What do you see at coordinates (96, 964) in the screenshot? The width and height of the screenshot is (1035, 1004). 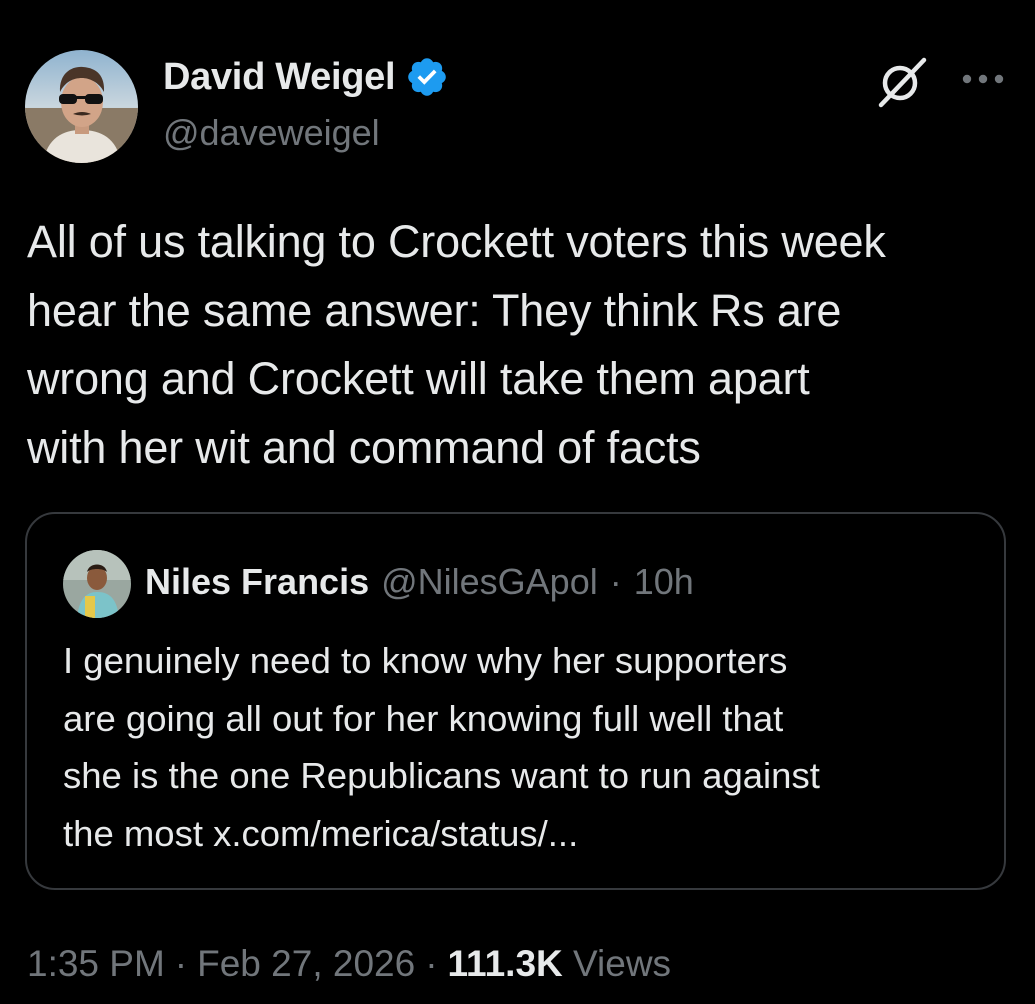 I see `tweet-time: 1:35 PM` at bounding box center [96, 964].